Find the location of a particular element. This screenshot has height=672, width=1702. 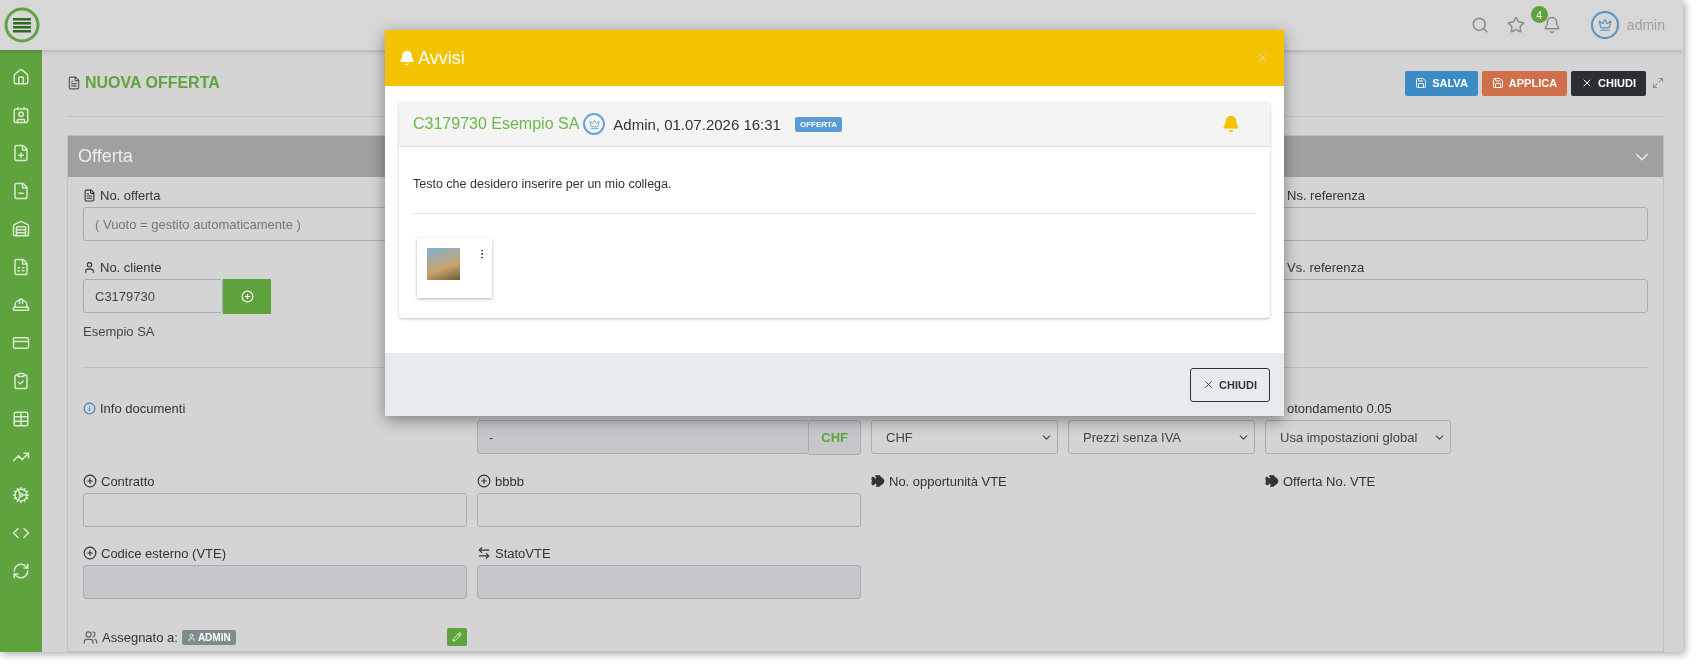

edit-button is located at coordinates (457, 637).